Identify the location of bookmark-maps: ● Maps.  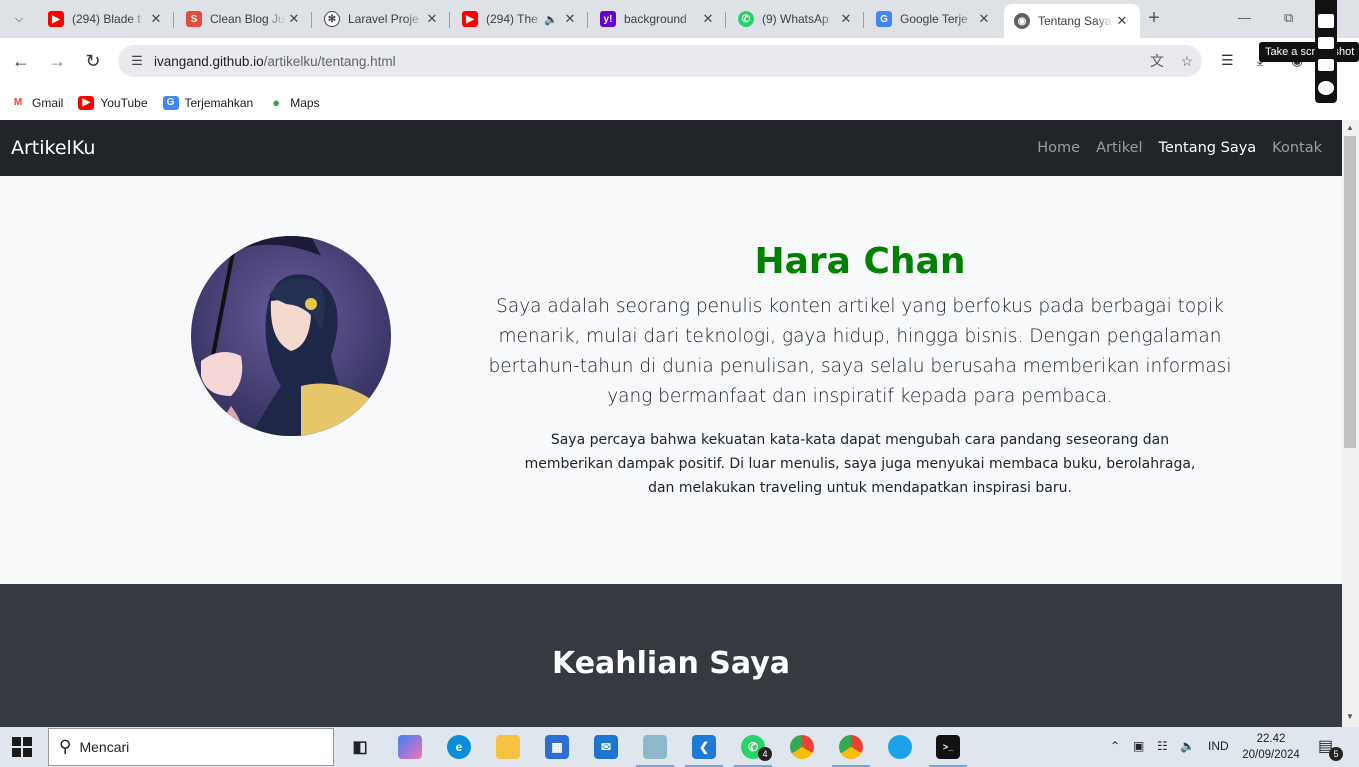
(294, 102).